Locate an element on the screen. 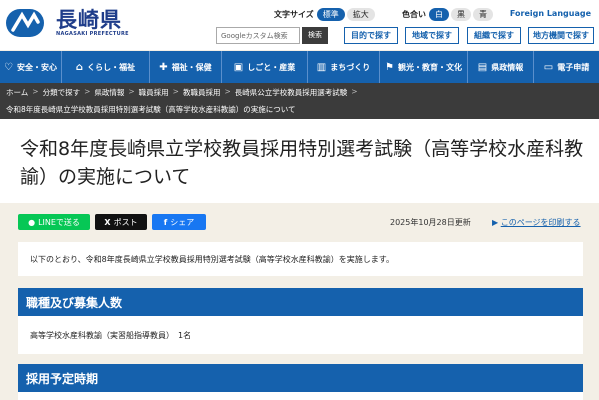 The width and height of the screenshot is (599, 400). nav-item-safety: ♡ 安全・安心 is located at coordinates (31, 67).